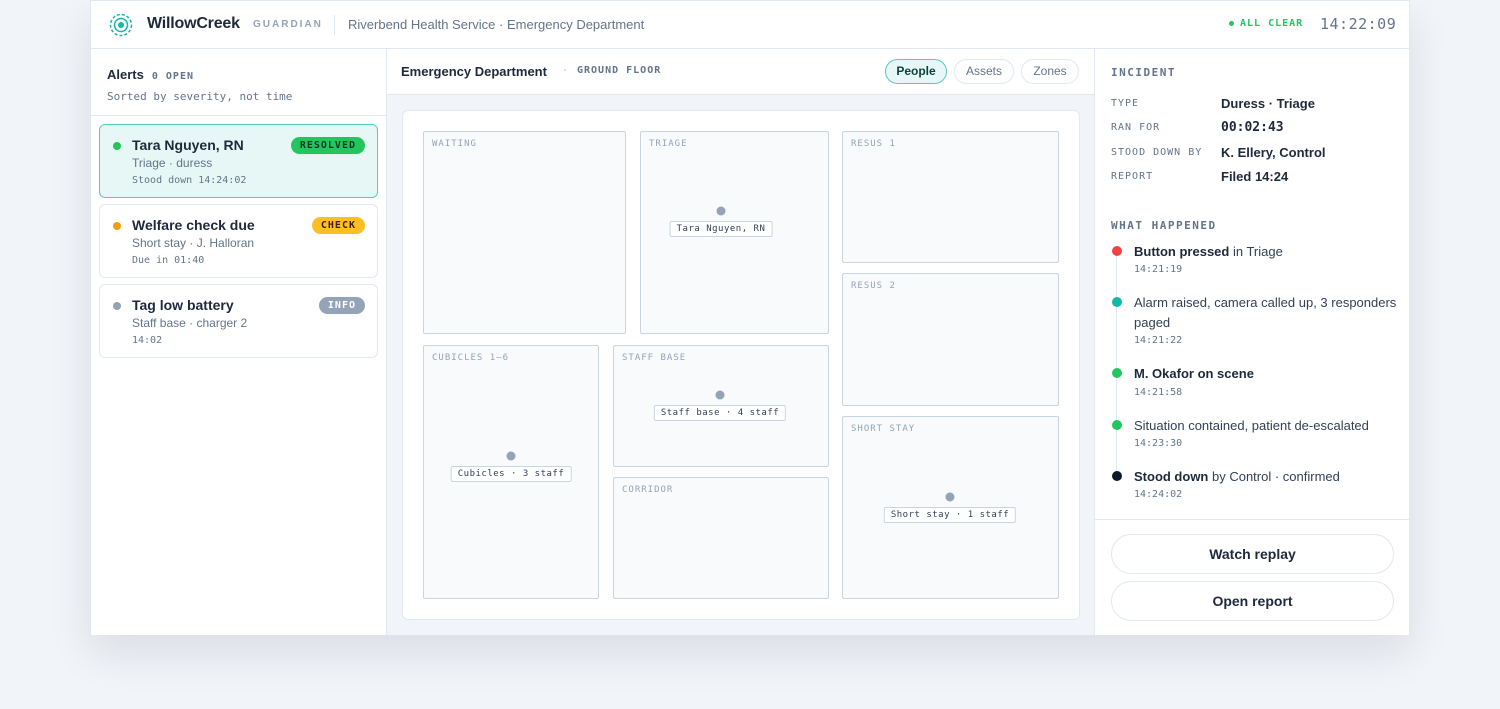 The height and width of the screenshot is (709, 1500). Describe the element at coordinates (1171, 476) in the screenshot. I see `event-strong: Stood down` at that location.